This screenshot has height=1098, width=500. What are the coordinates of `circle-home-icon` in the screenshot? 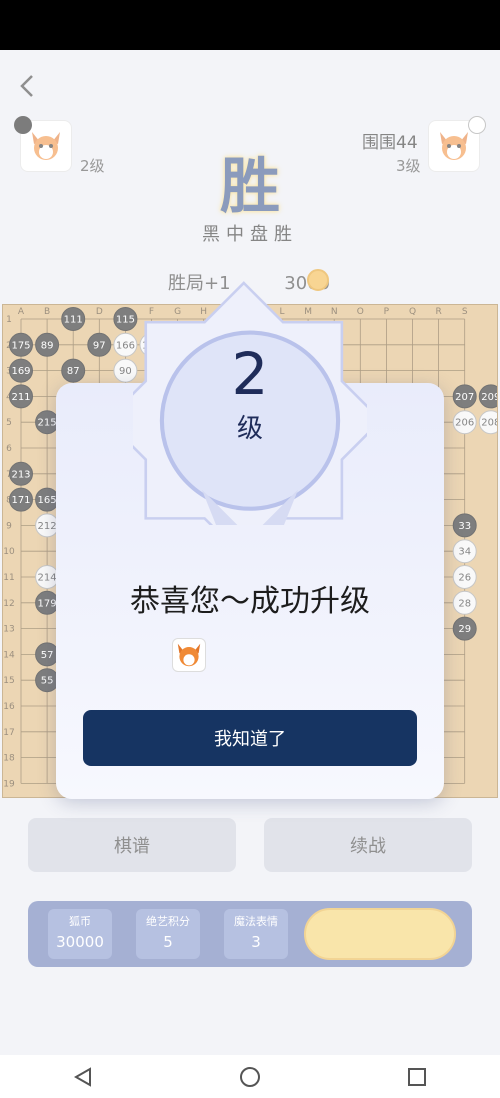 It's located at (249, 1076).